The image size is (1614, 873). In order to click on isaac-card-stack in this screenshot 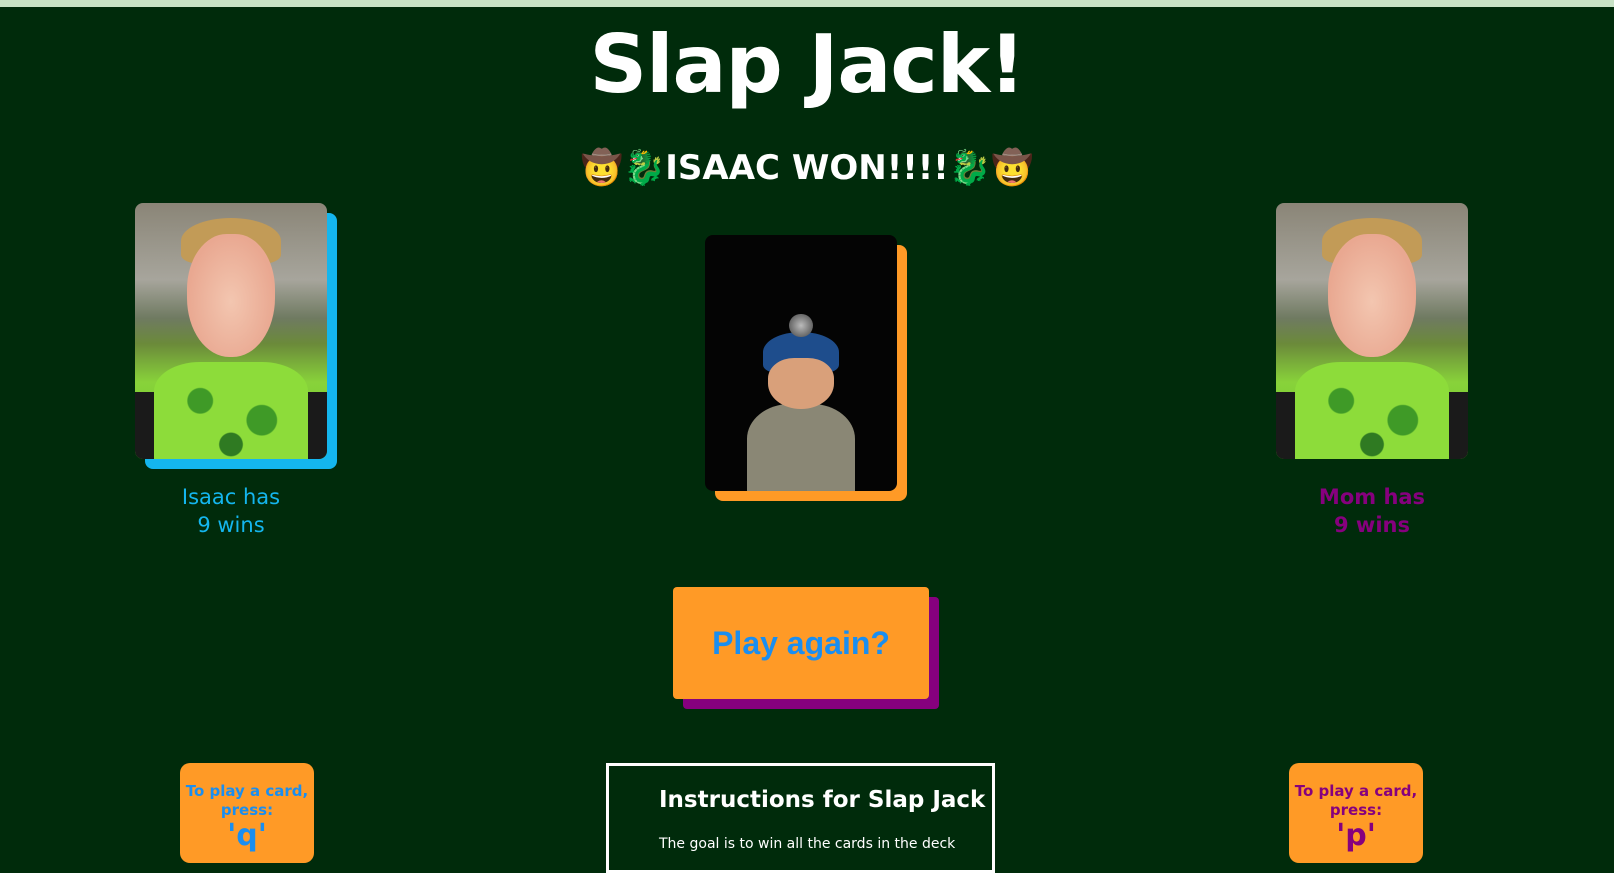, I will do `click(236, 336)`.